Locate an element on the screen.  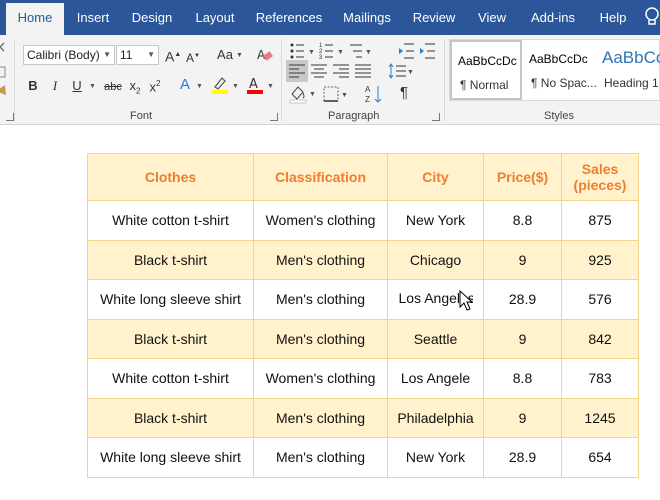
header-cell: Classification is located at coordinates (320, 177).